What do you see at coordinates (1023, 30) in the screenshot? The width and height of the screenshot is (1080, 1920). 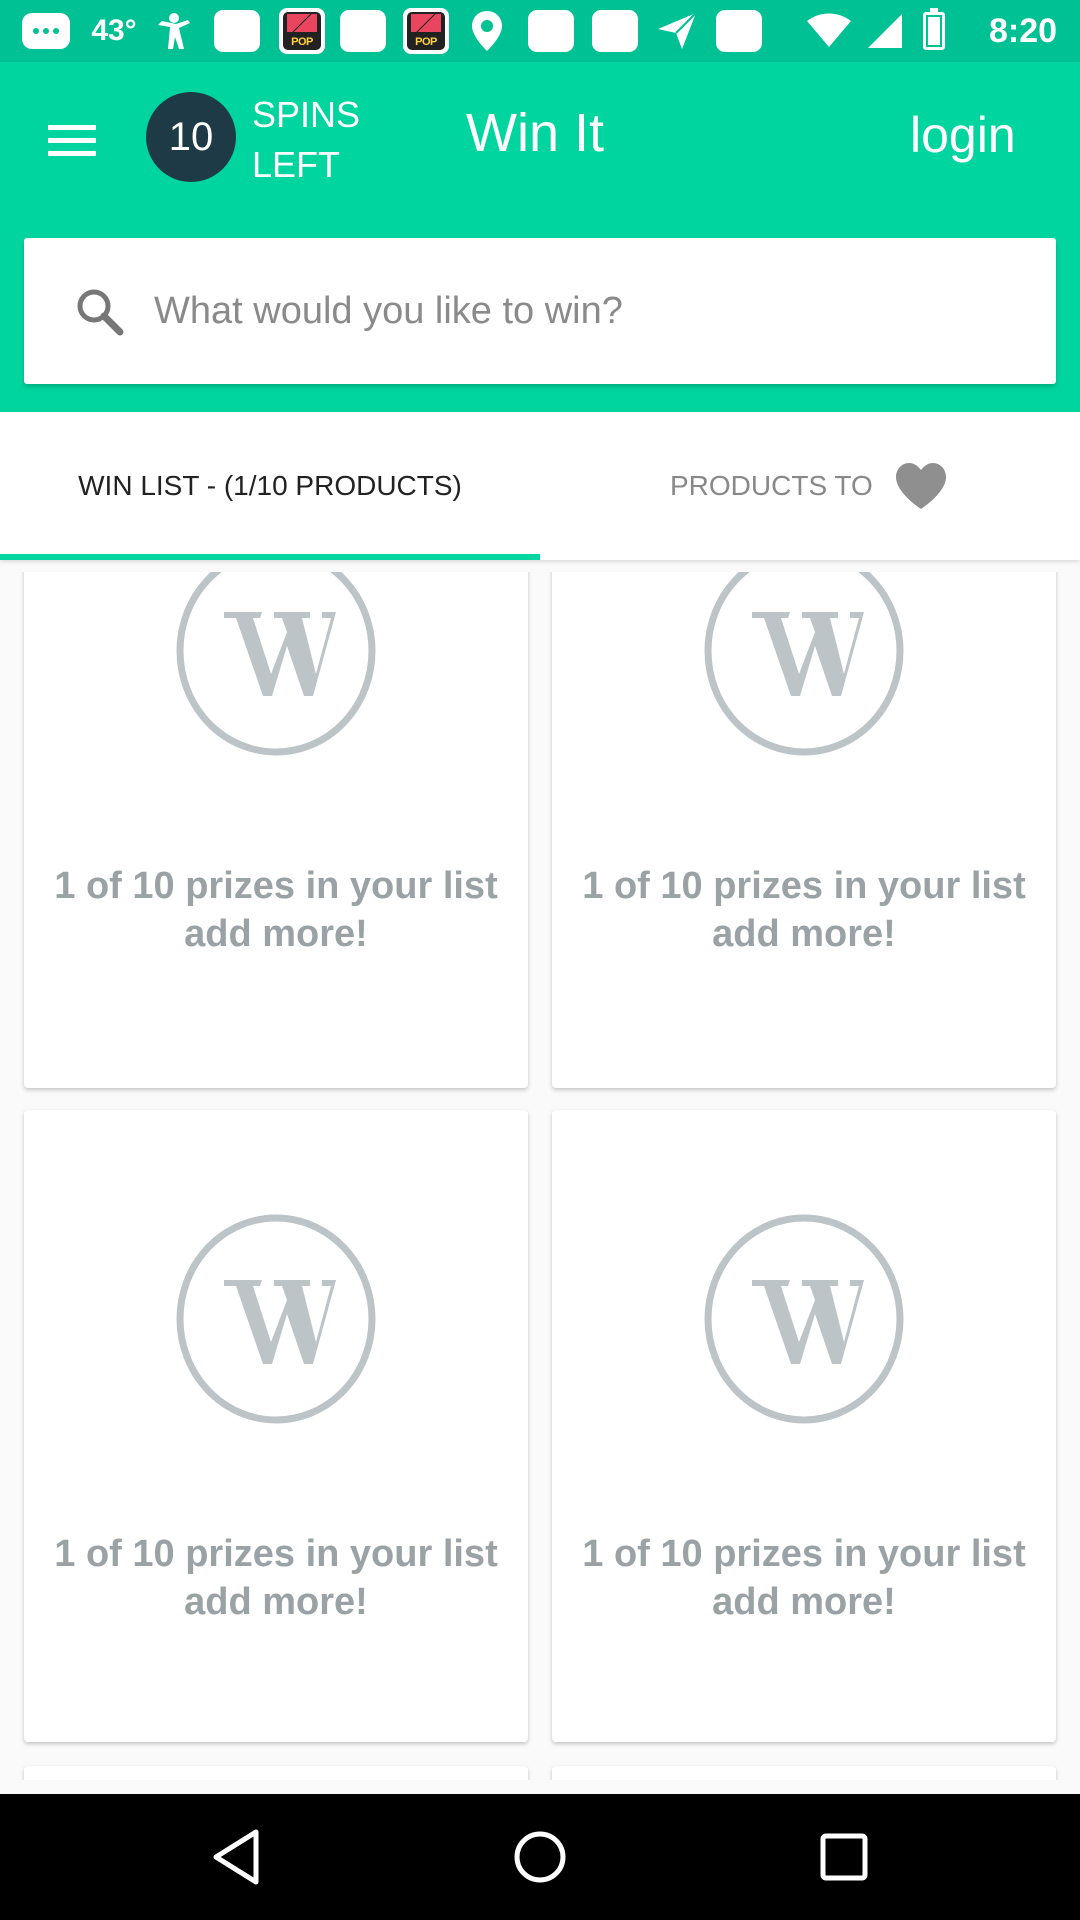 I see `clock-time: 8:20` at bounding box center [1023, 30].